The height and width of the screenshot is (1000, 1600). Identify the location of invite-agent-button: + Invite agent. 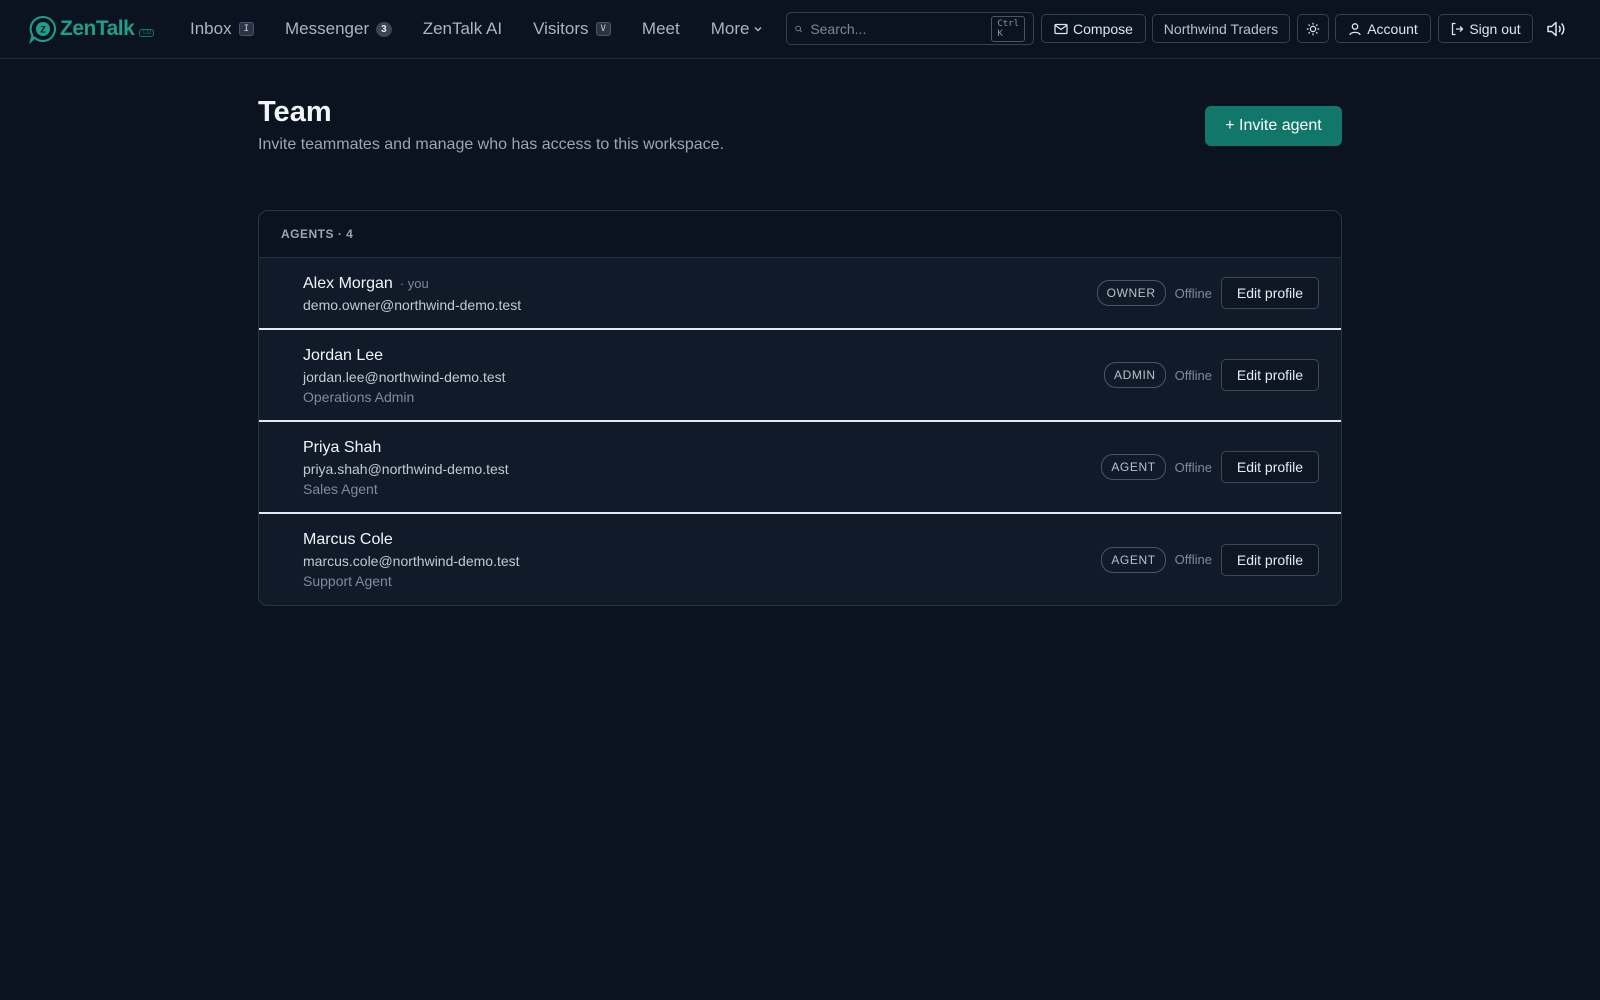
(1273, 126).